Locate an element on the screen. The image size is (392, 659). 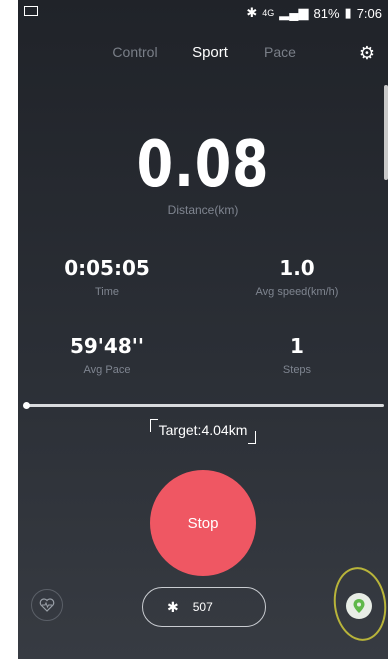
battery-percent: 81% is located at coordinates (326, 13).